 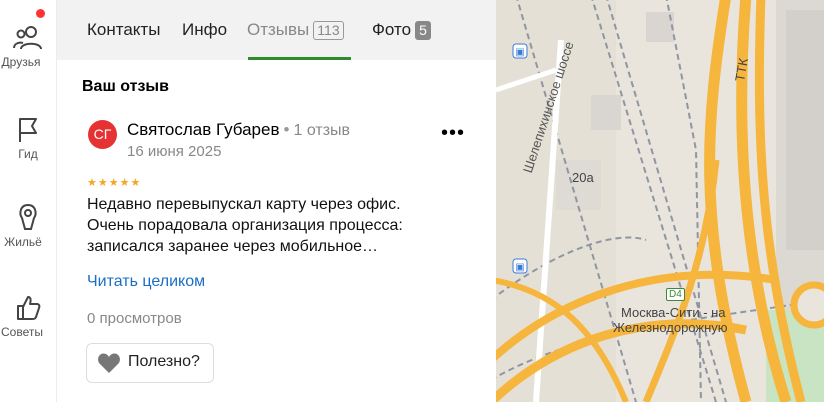 I want to click on tab-bar: Контакты Инфо Отзывы 113 Фото 5, so click(x=276, y=30).